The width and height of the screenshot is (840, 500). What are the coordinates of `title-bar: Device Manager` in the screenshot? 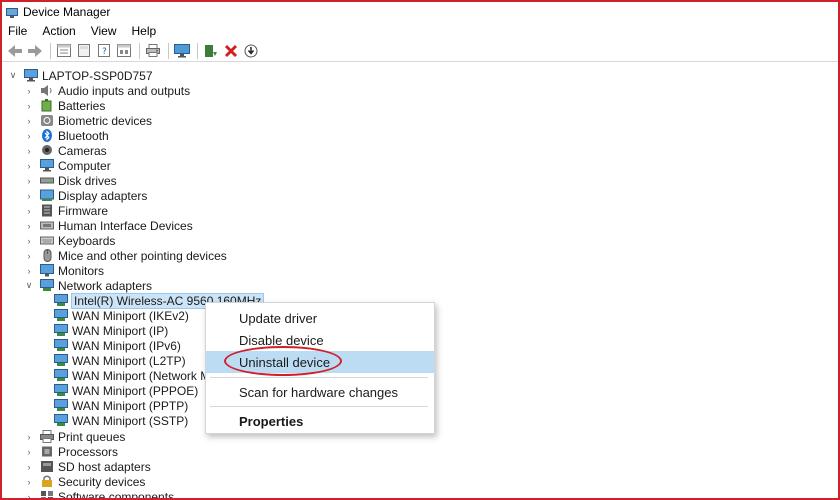 It's located at (420, 12).